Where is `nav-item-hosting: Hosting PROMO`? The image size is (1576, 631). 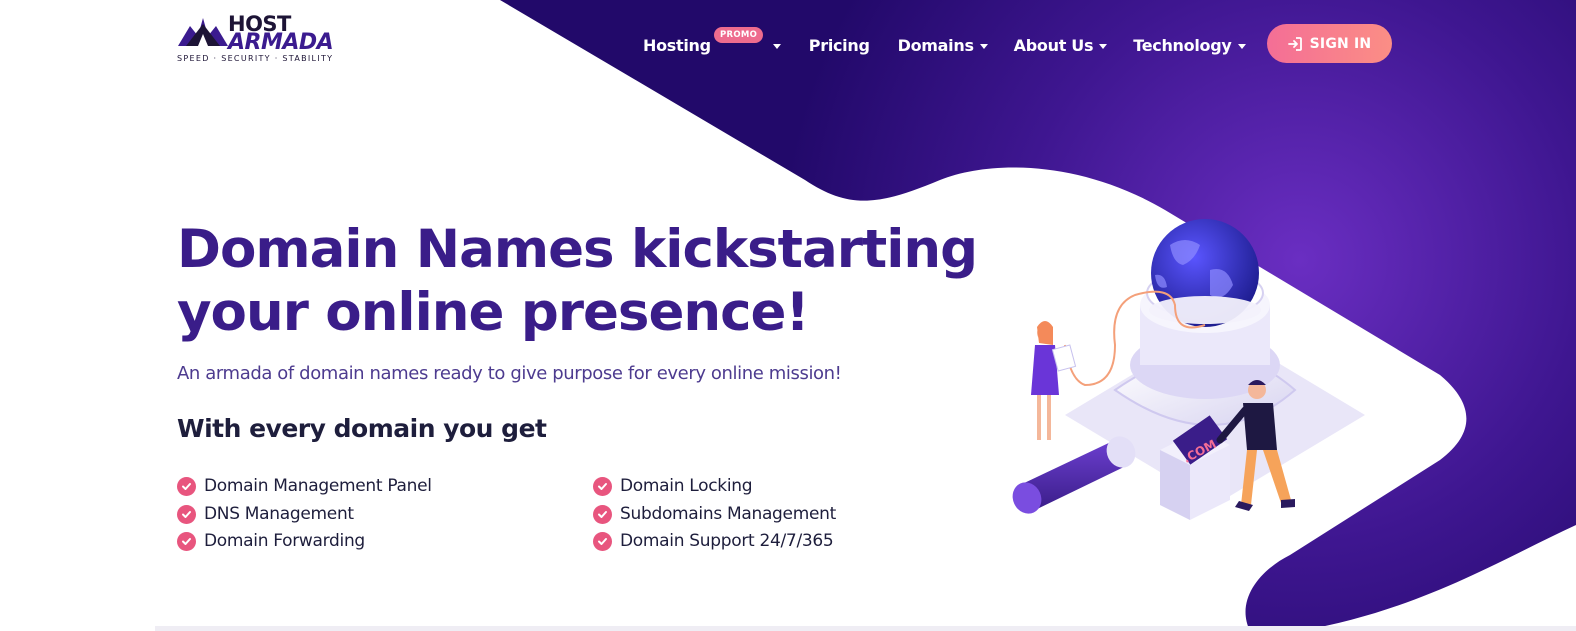 nav-item-hosting: Hosting PROMO is located at coordinates (712, 40).